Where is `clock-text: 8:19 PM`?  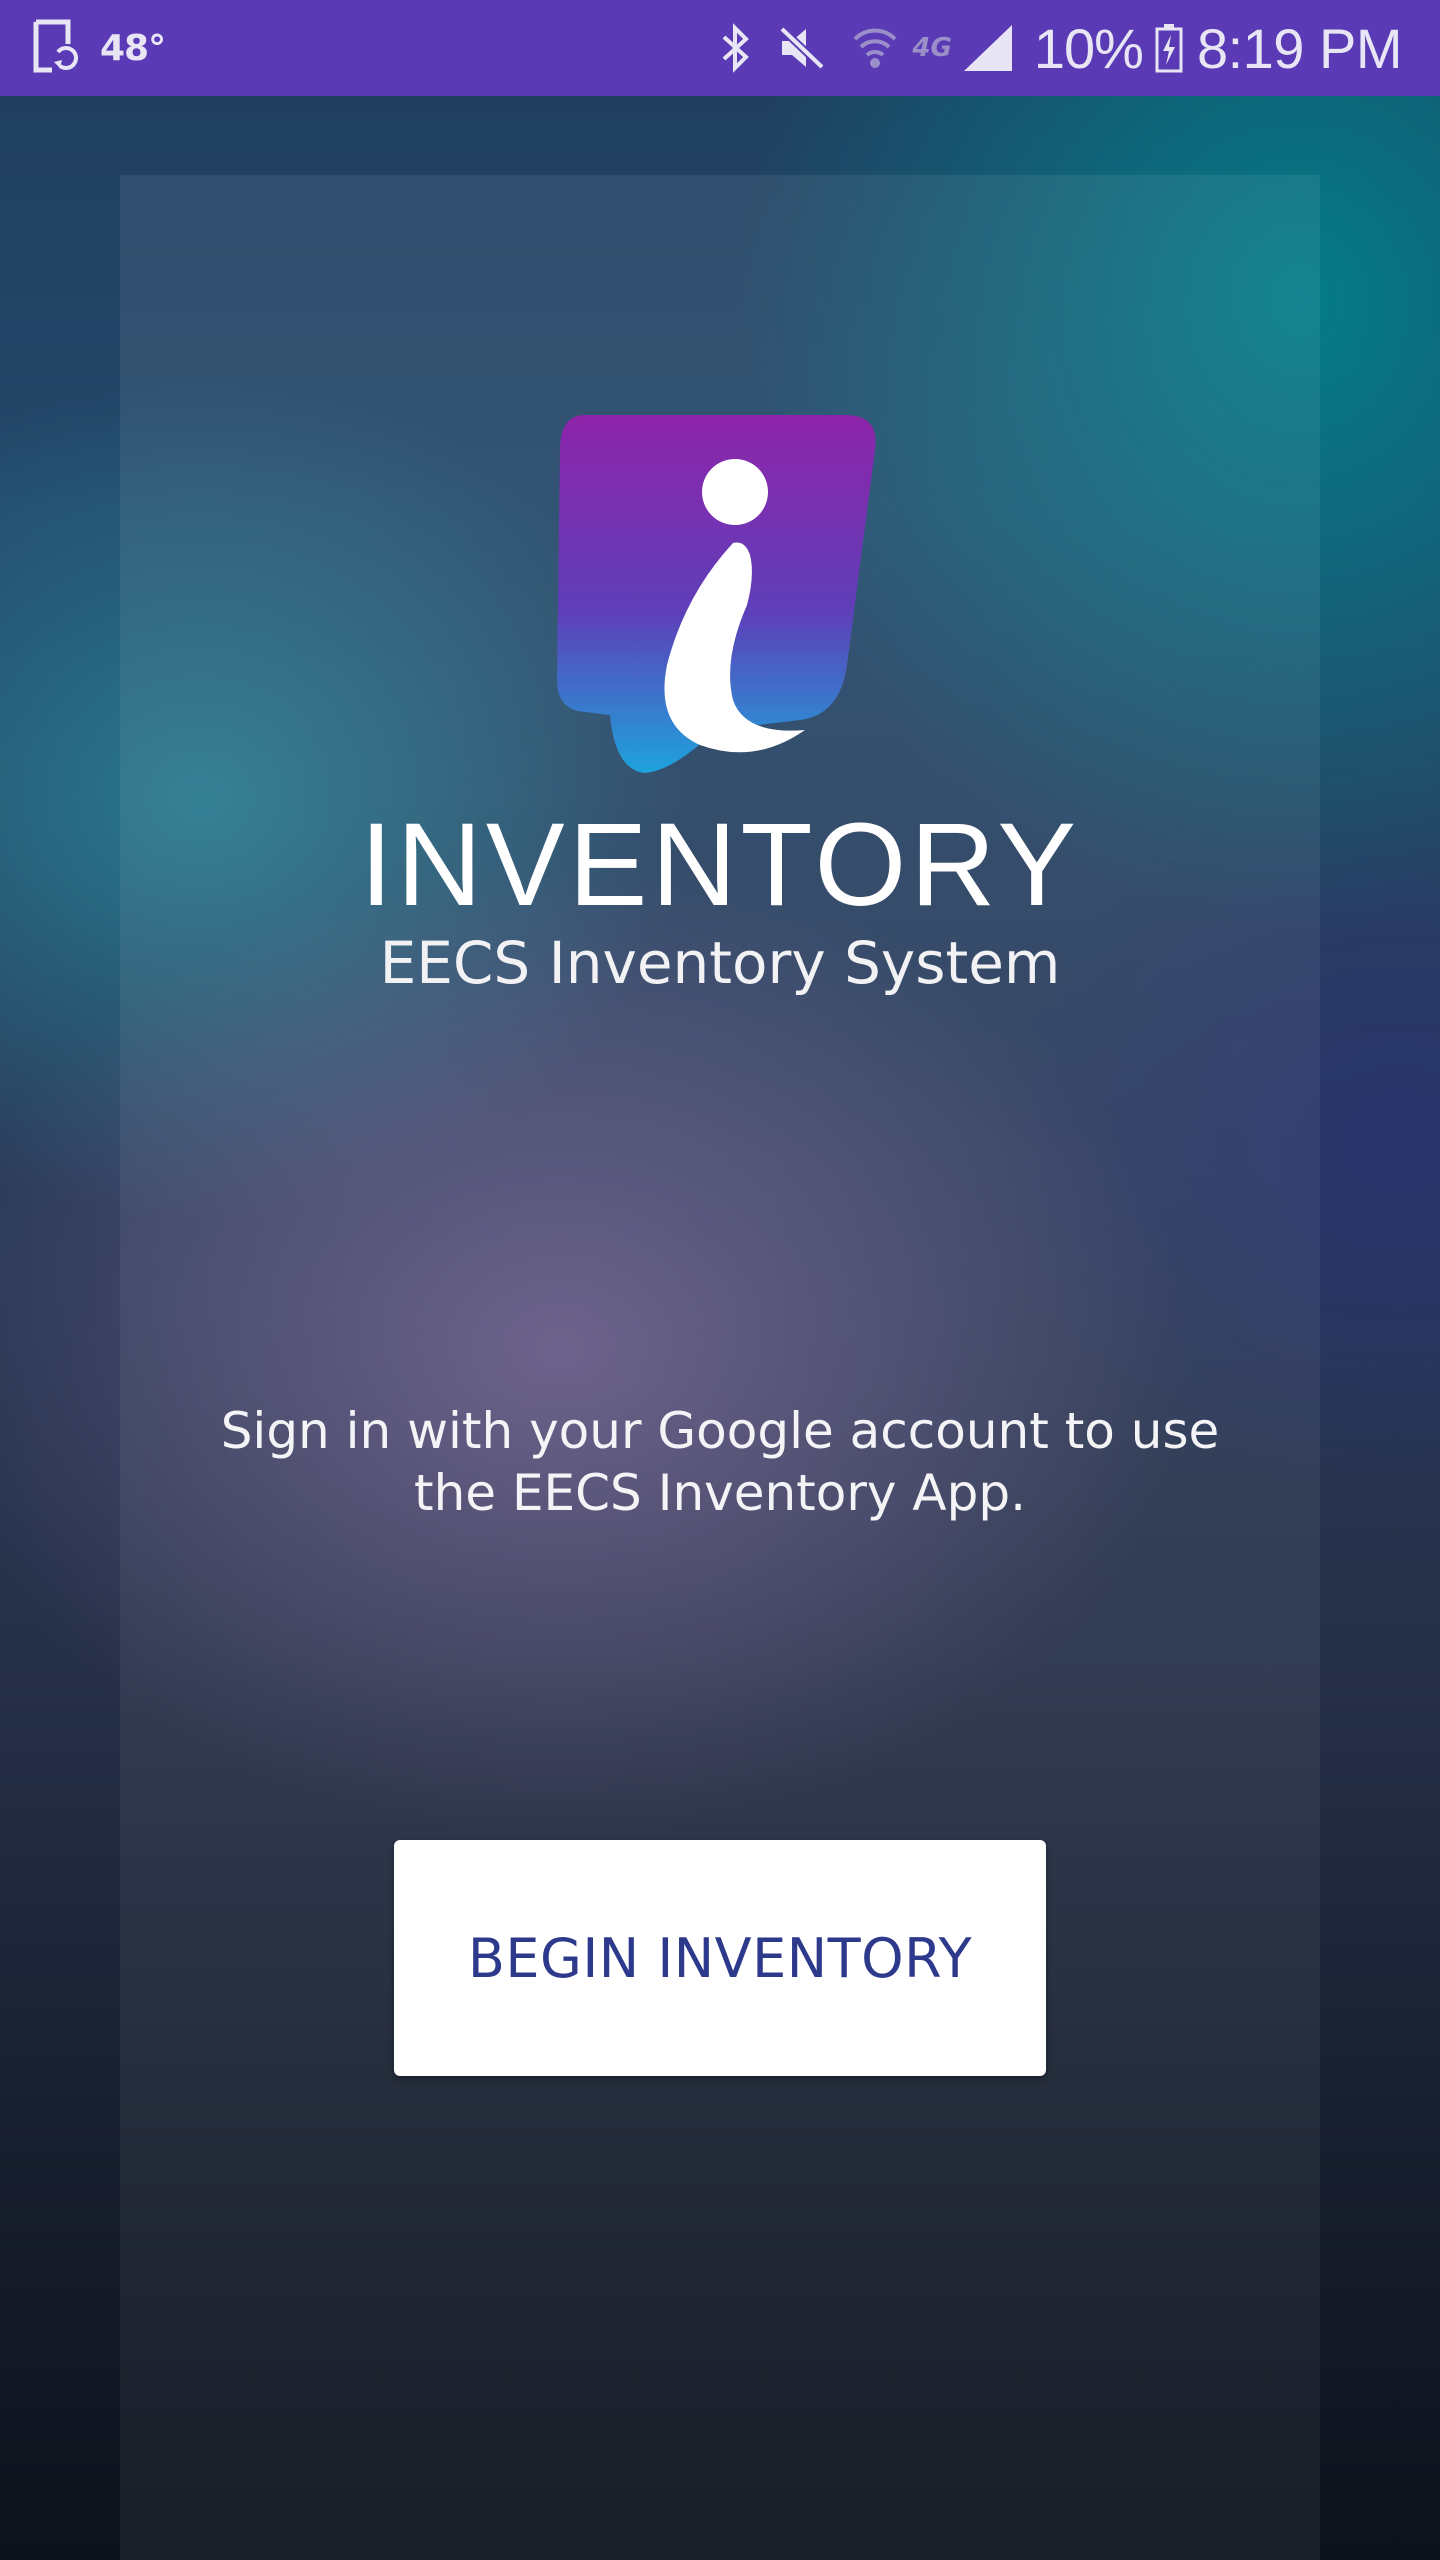
clock-text: 8:19 PM is located at coordinates (1299, 48).